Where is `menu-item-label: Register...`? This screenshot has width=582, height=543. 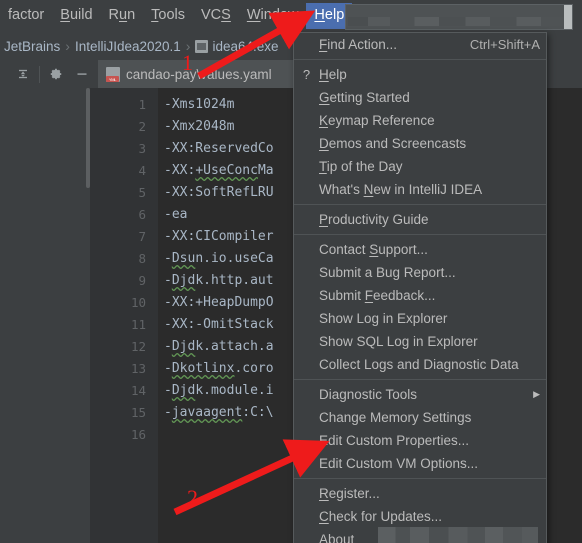 menu-item-label: Register... is located at coordinates (349, 493).